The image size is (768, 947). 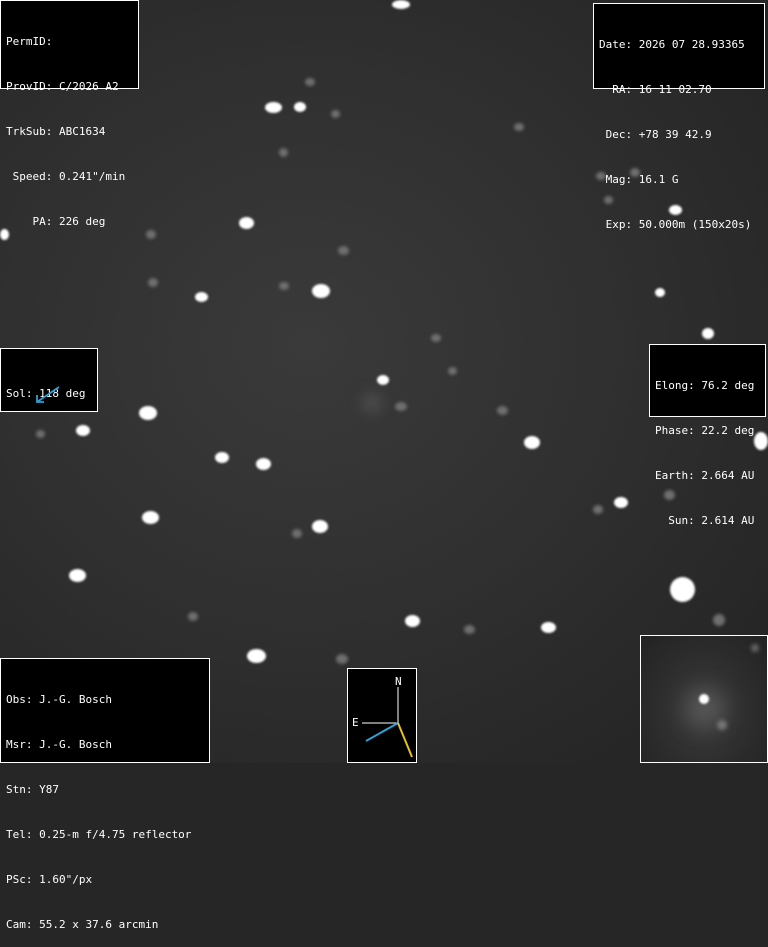 I want to click on cam-label: Cam: 55.2 x 37.6 arcmin, so click(x=82, y=924).